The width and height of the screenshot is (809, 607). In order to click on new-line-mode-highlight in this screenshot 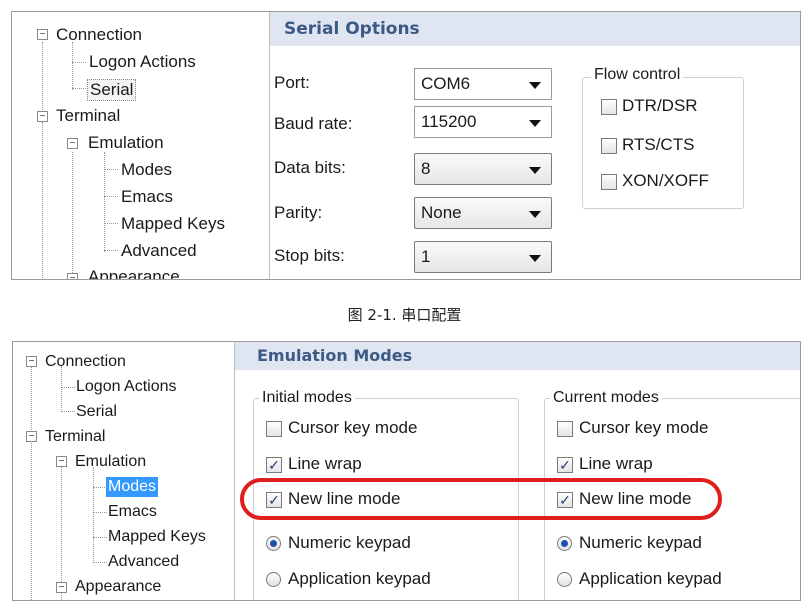, I will do `click(481, 499)`.